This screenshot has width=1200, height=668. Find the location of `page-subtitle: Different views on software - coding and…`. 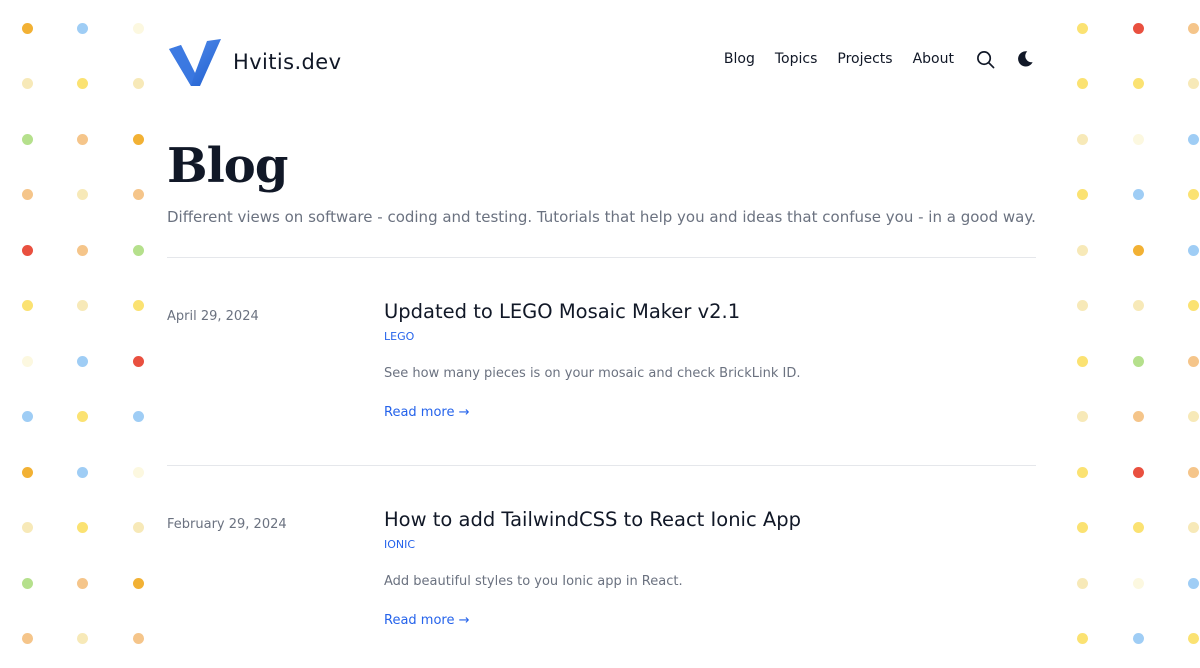

page-subtitle: Different views on software - coding and… is located at coordinates (601, 217).